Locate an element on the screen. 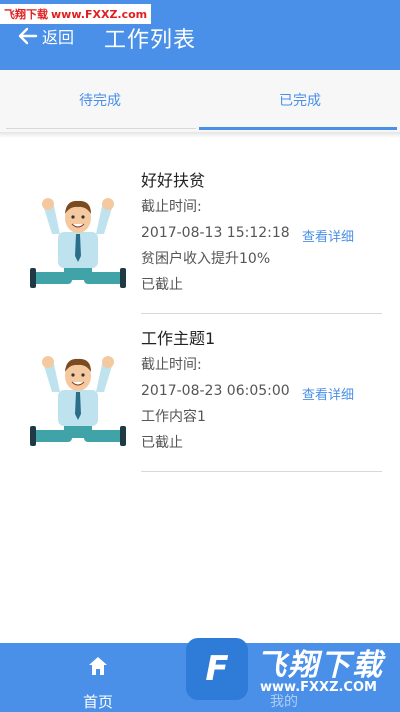 Image resolution: width=400 pixels, height=712 pixels. item-content: 贫困户收入提升10% is located at coordinates (206, 259).